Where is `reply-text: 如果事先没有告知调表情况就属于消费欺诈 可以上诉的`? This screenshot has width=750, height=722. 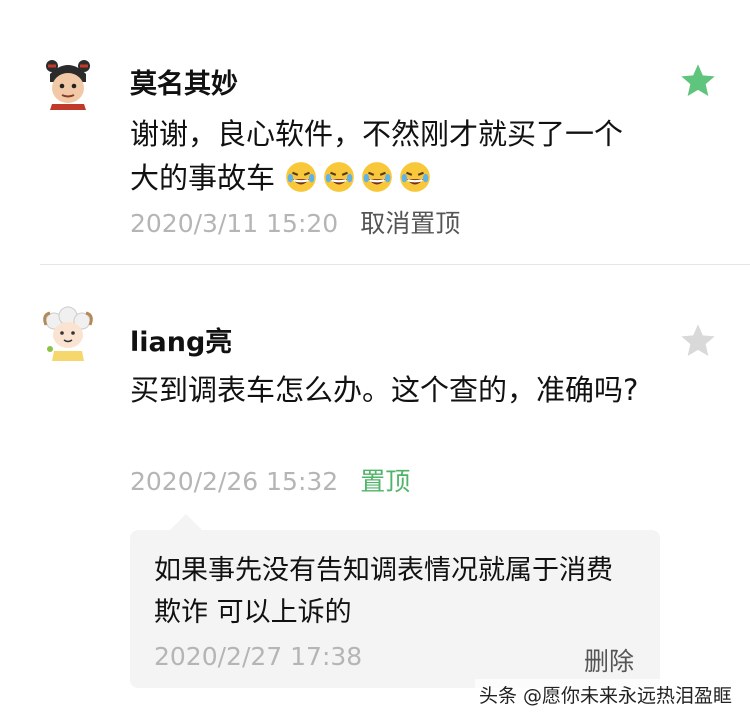
reply-text: 如果事先没有告知调表情况就属于消费欺诈 可以上诉的 is located at coordinates (383, 591).